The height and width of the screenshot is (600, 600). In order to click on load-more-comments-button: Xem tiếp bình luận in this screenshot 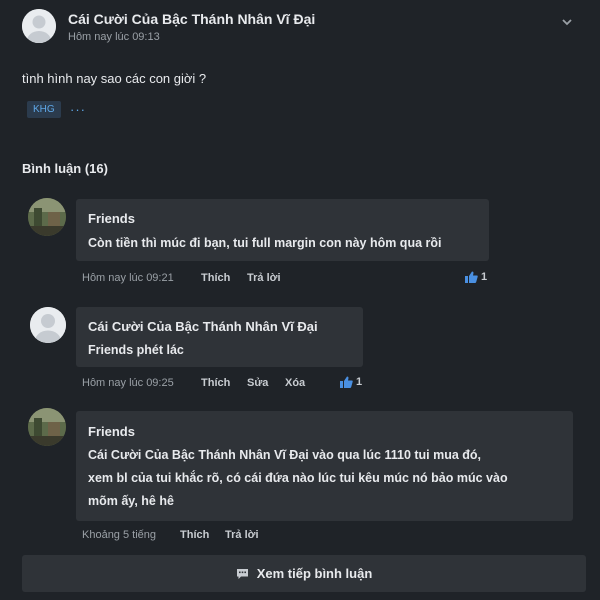, I will do `click(304, 573)`.